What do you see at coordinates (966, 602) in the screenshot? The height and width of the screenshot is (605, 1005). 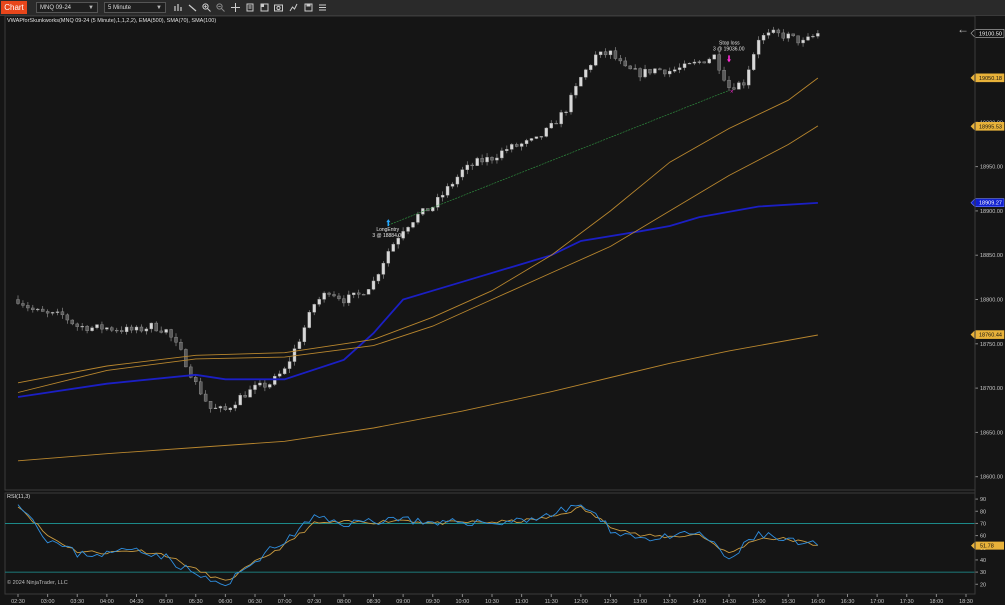 I see `x-tick-label: 18:30` at bounding box center [966, 602].